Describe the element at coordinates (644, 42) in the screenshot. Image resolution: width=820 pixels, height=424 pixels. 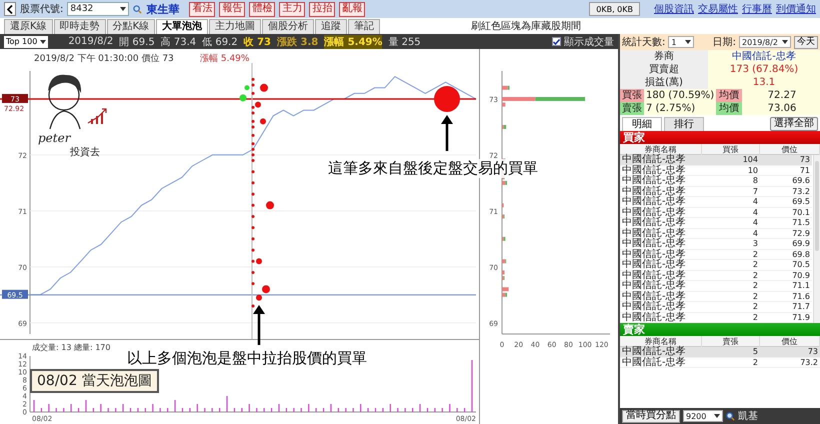
I see `field-label: 統計天數:` at that location.